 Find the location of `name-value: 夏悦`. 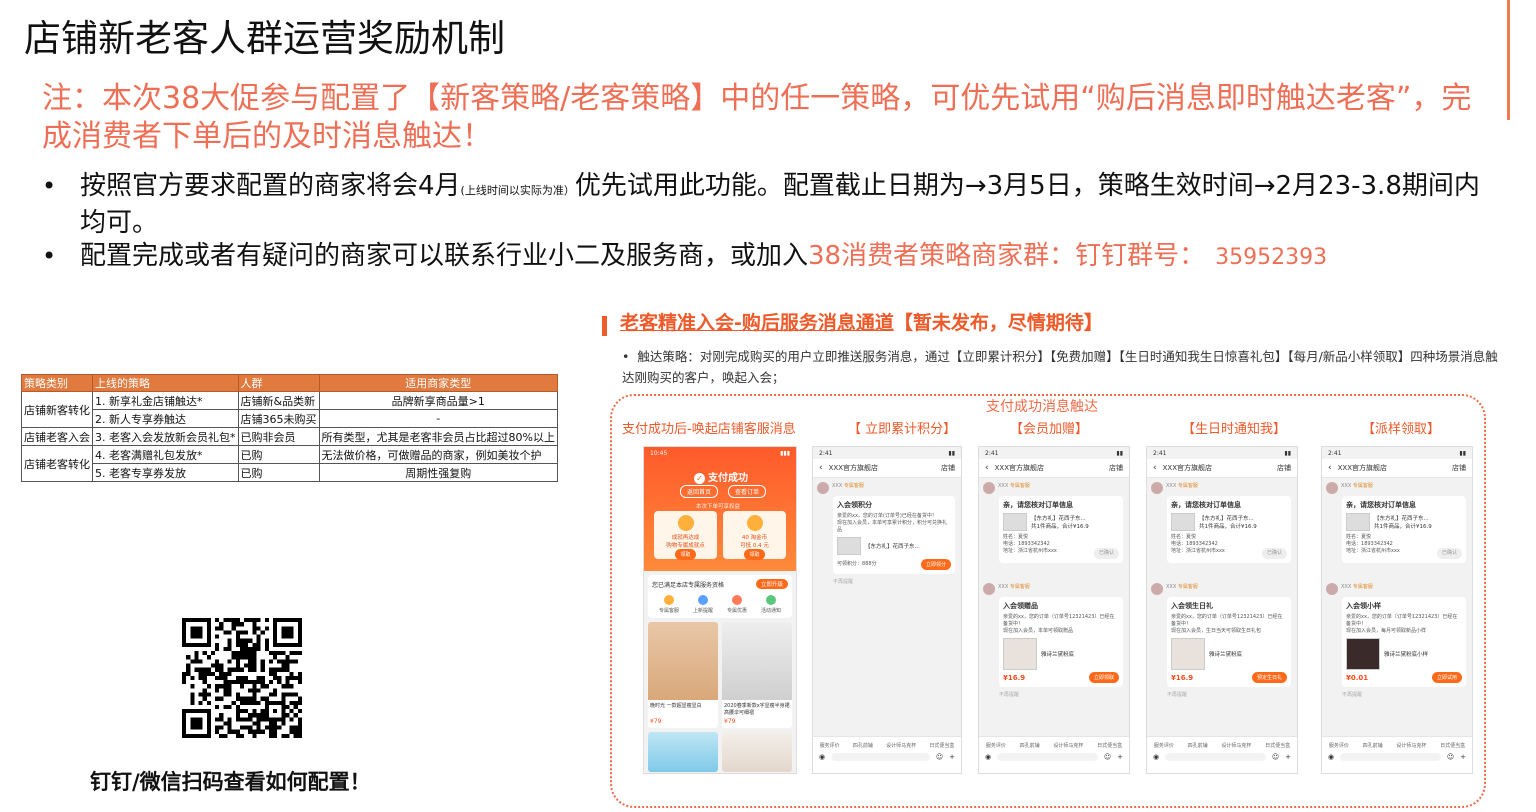

name-value: 夏悦 is located at coordinates (1191, 537).